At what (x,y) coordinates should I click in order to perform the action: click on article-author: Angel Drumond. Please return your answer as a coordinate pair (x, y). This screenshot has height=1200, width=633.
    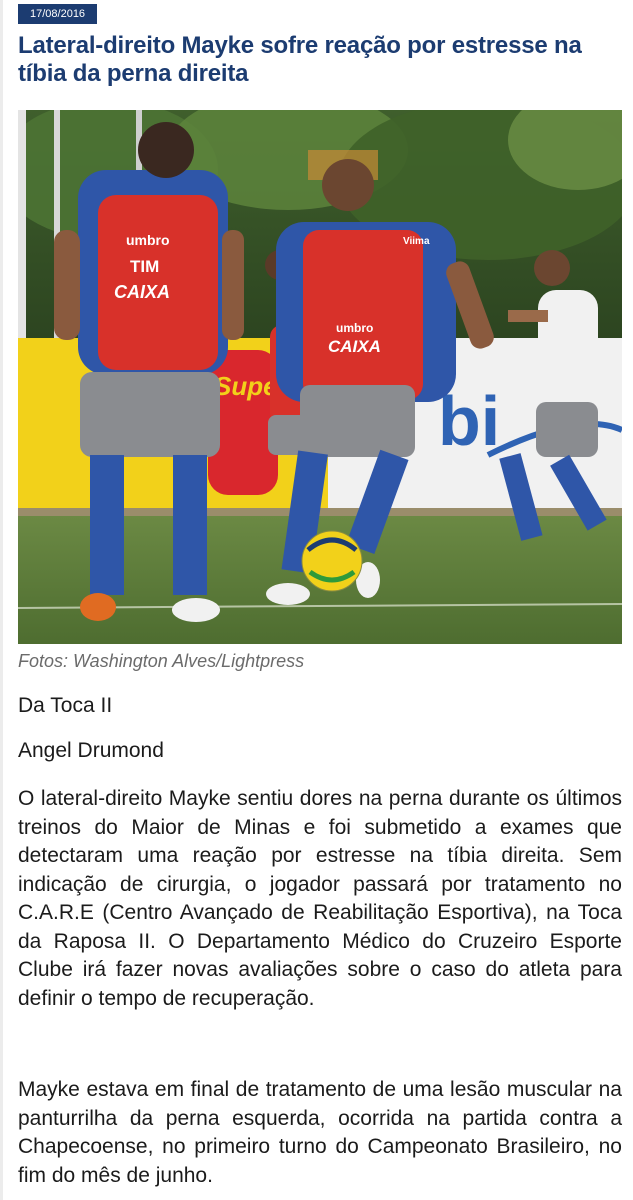
    Looking at the image, I should click on (91, 750).